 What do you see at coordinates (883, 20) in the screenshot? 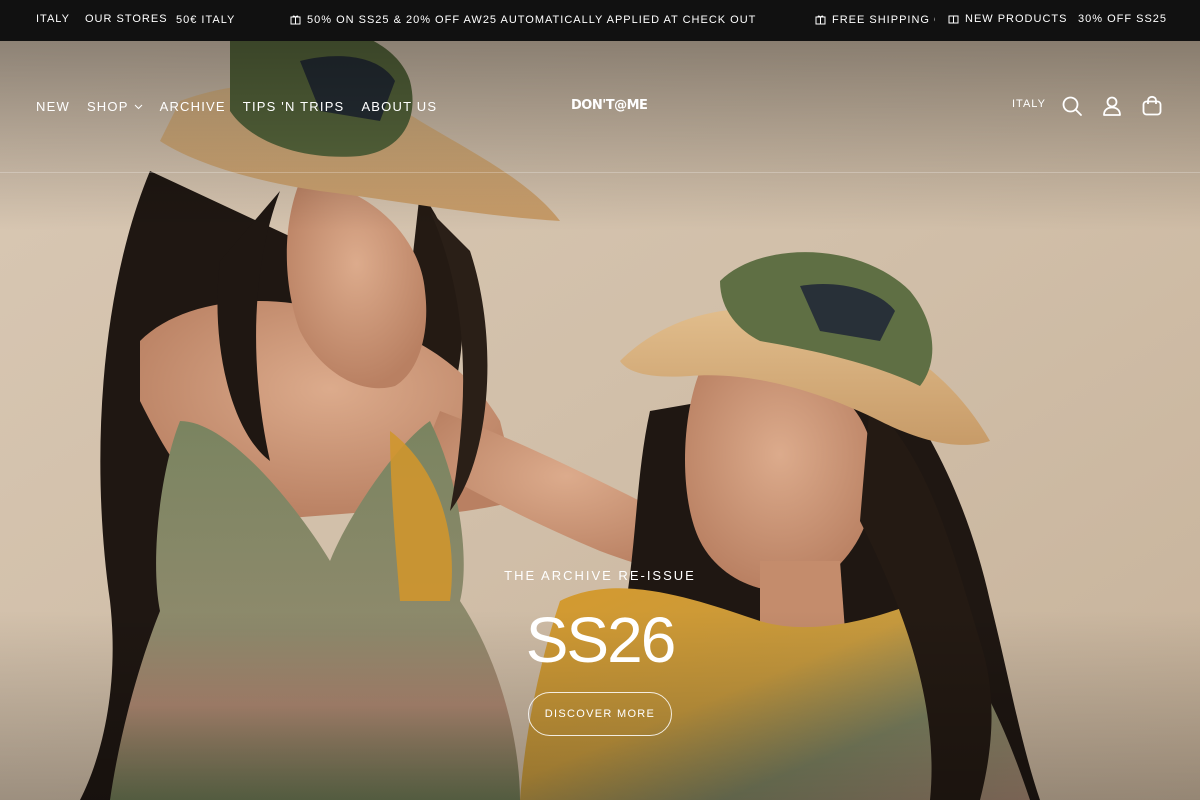
I see `free-shipping-text: FREE SHIPPING O` at bounding box center [883, 20].